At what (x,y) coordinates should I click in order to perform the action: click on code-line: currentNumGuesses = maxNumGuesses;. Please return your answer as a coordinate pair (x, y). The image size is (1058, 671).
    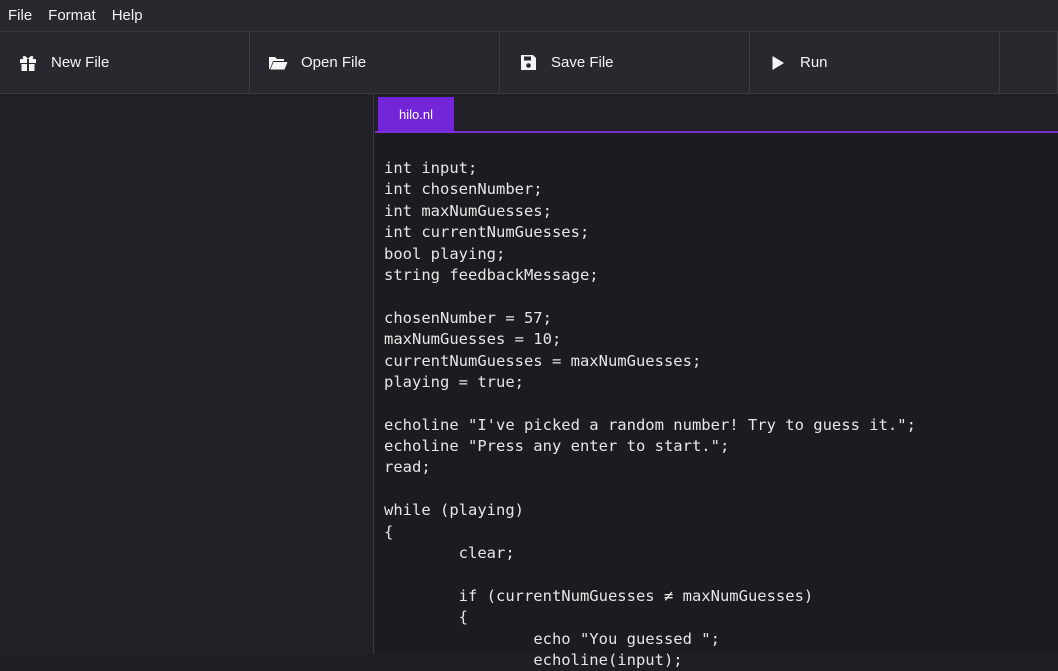
    Looking at the image, I should click on (543, 360).